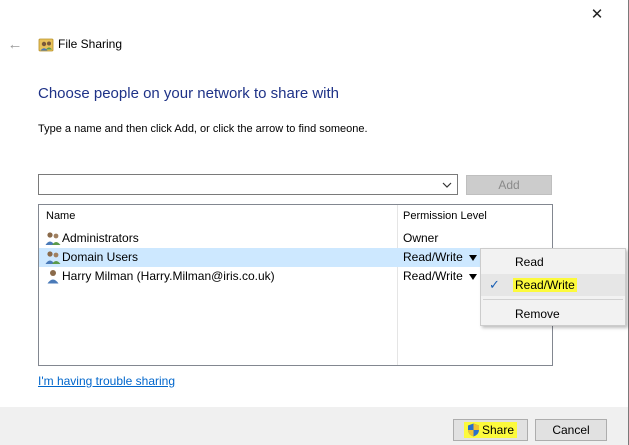 The image size is (629, 445). What do you see at coordinates (553, 262) in the screenshot?
I see `menu-item-read: Read` at bounding box center [553, 262].